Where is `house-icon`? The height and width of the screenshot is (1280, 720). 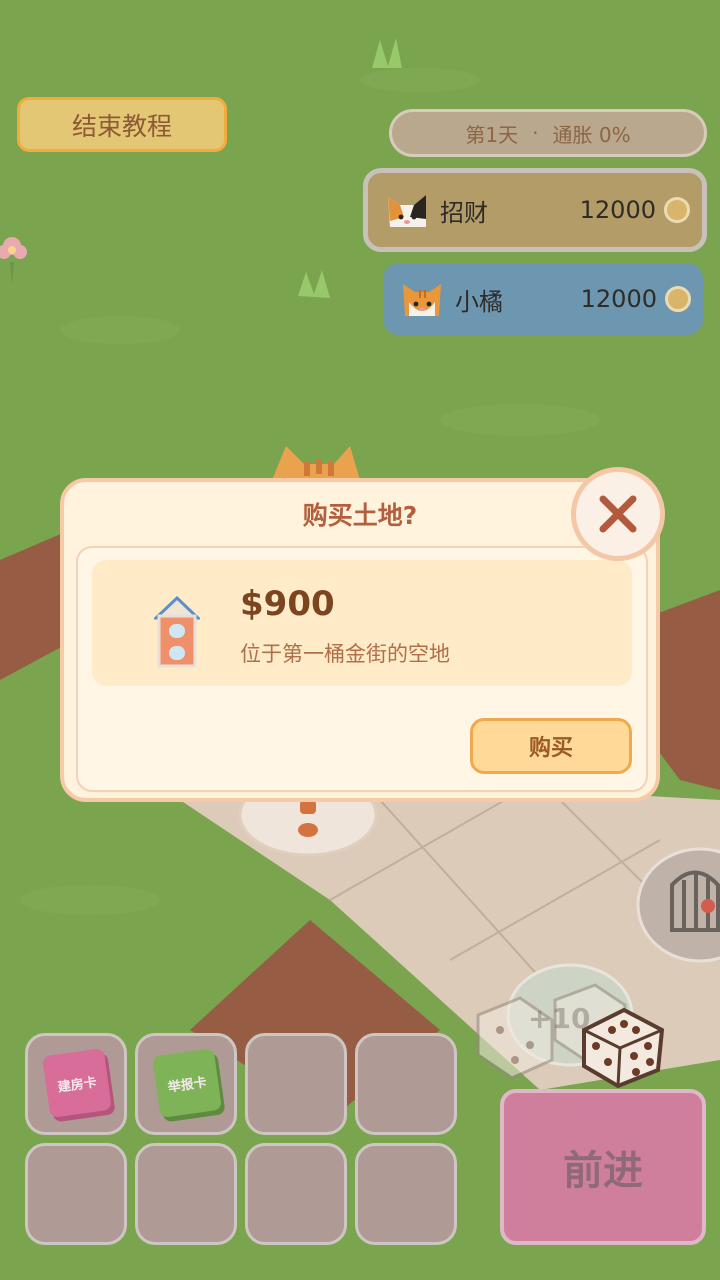 house-icon is located at coordinates (177, 632).